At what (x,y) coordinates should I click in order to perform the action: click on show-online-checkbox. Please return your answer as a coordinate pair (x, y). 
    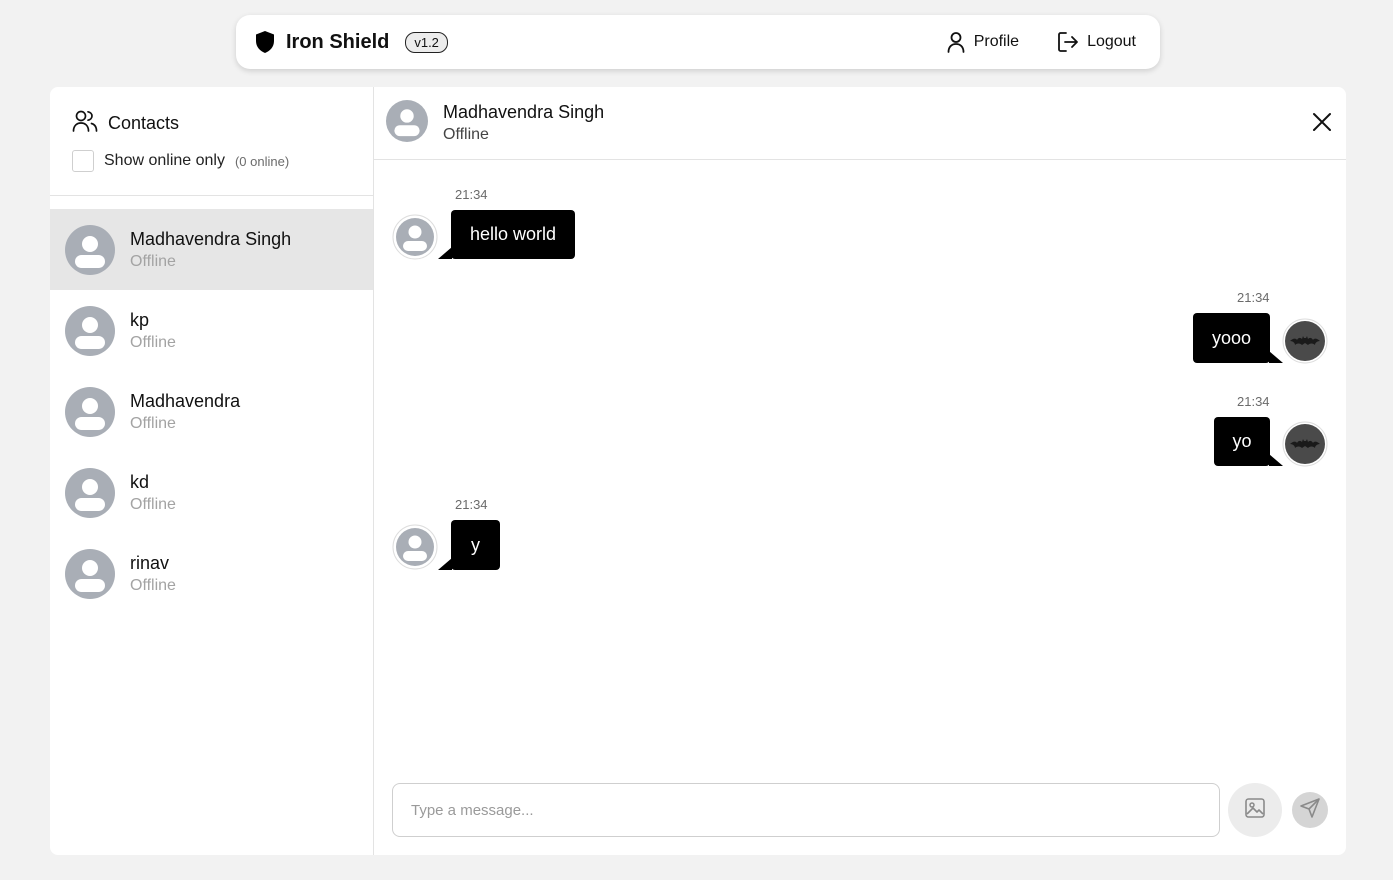
    Looking at the image, I should click on (83, 161).